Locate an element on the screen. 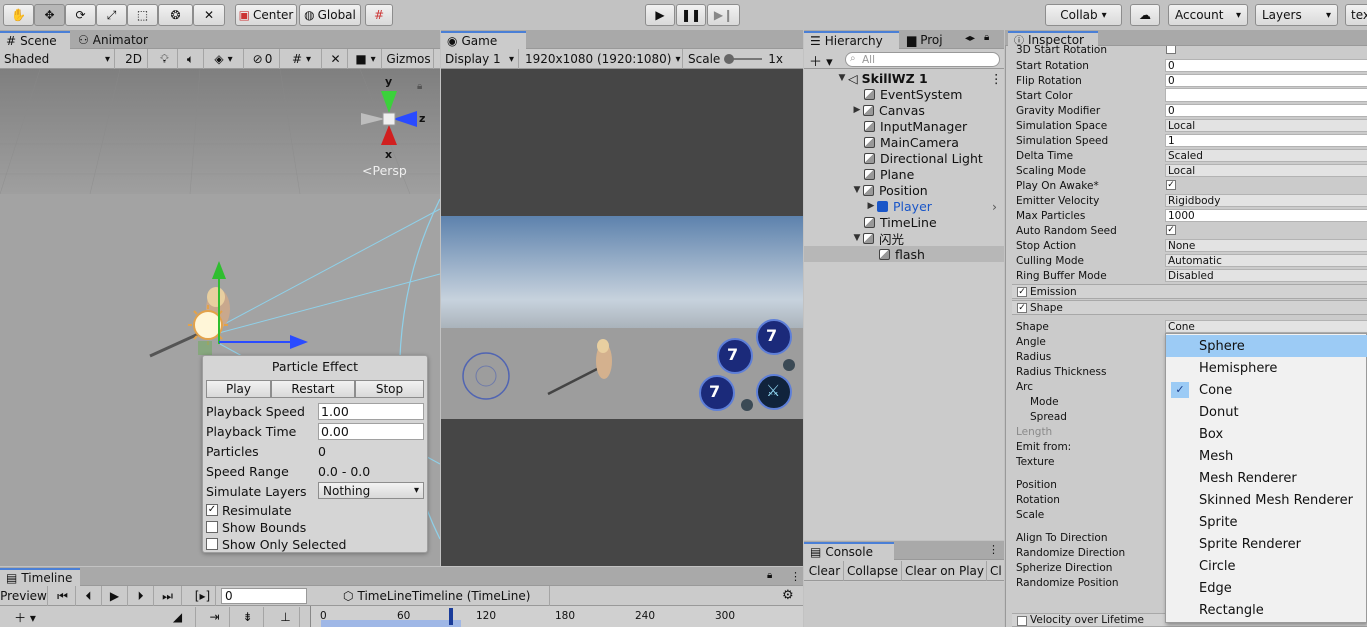 This screenshot has height=627, width=1367. camera-settings-button: ■ is located at coordinates (366, 59).